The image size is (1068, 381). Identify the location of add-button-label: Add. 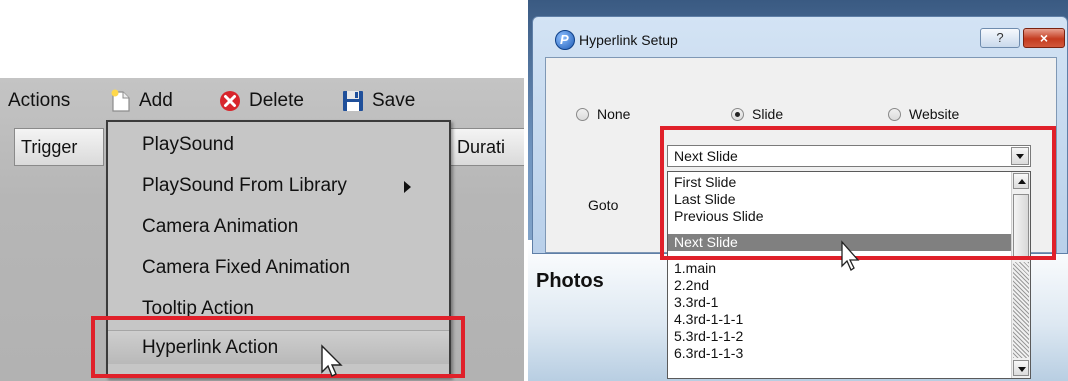
(156, 100).